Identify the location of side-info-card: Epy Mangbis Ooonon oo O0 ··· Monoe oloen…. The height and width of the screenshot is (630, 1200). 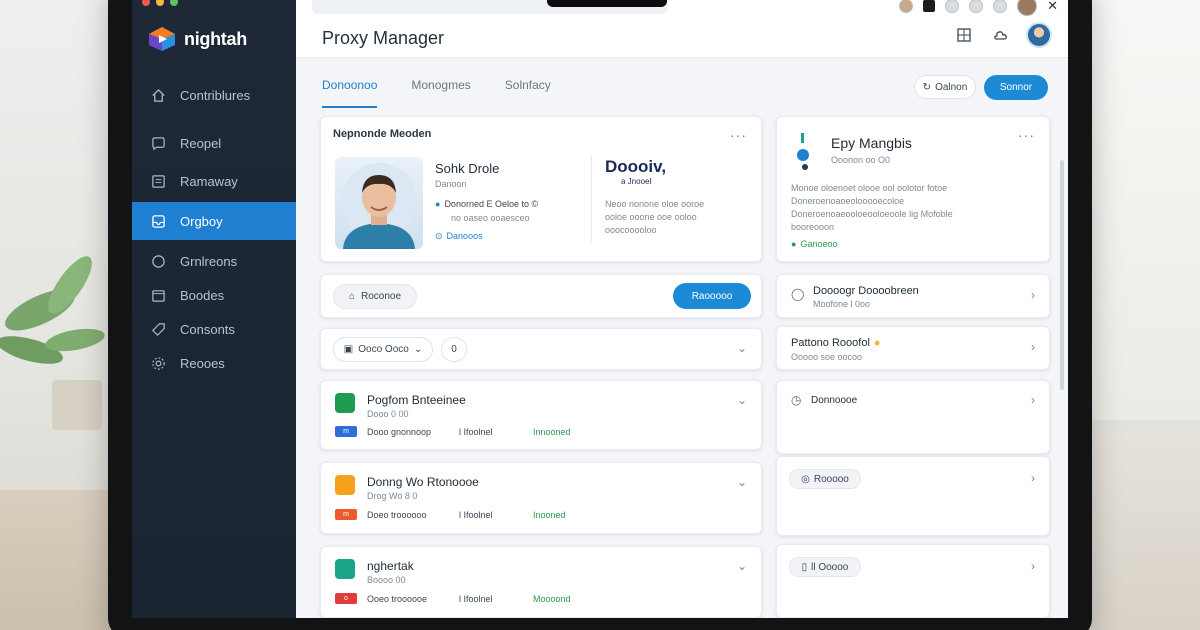
(913, 189).